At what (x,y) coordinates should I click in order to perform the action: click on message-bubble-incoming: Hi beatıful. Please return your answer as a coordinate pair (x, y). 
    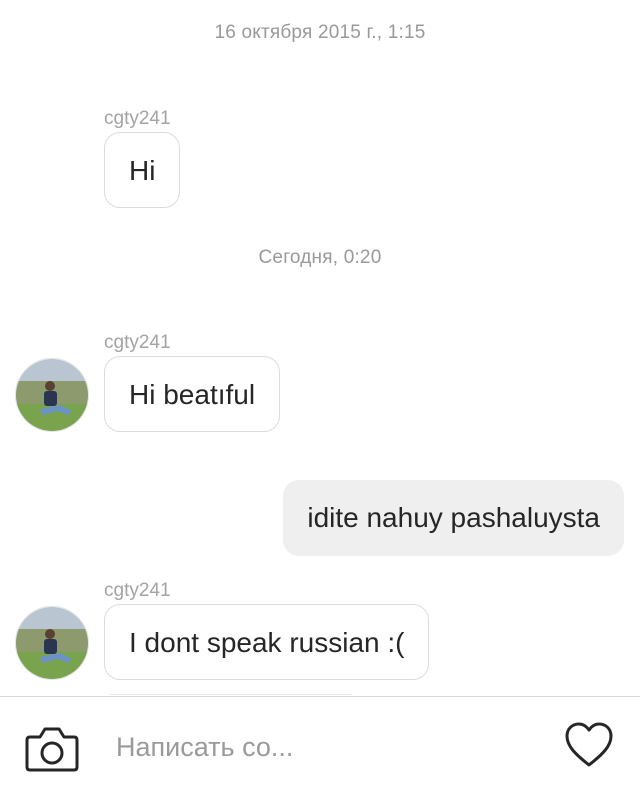
    Looking at the image, I should click on (192, 394).